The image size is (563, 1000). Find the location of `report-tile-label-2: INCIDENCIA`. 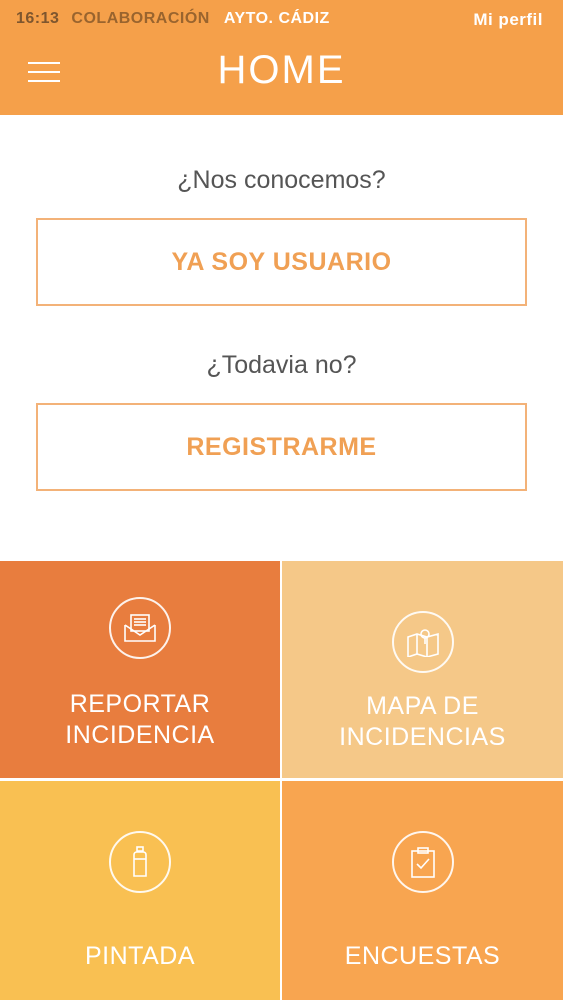

report-tile-label-2: INCIDENCIA is located at coordinates (140, 735).